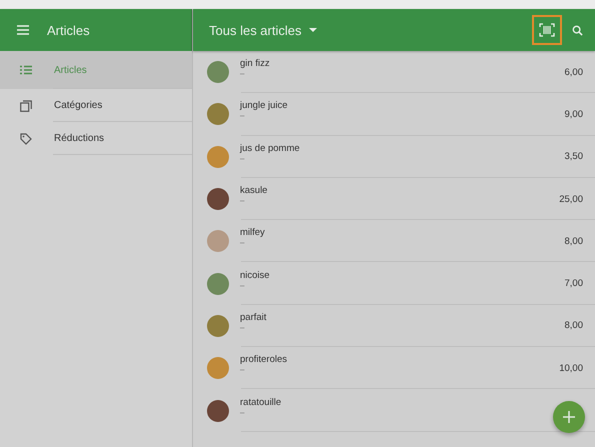 This screenshot has height=447, width=595. I want to click on article-row: jungle juice – 9,00, so click(394, 114).